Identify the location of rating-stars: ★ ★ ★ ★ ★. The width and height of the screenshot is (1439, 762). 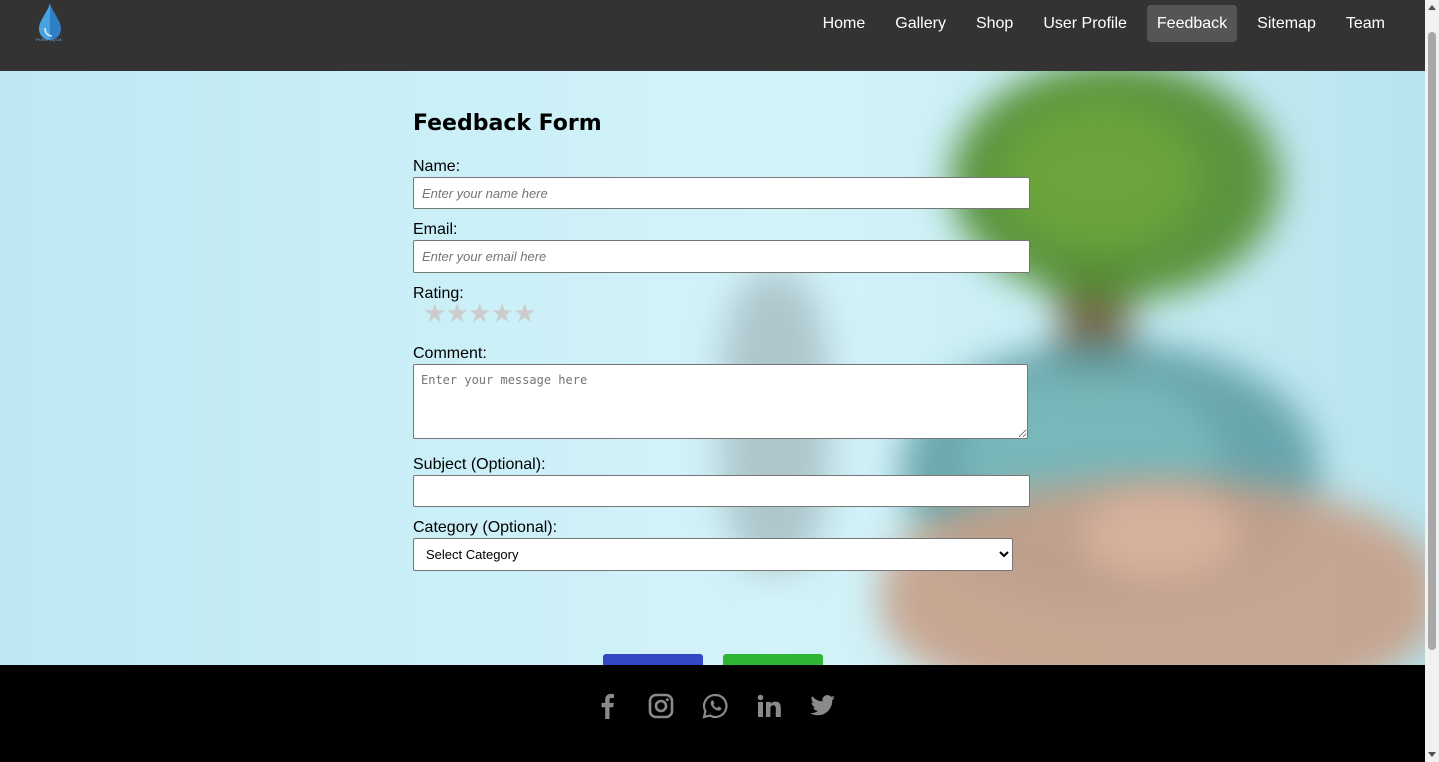
(479, 314).